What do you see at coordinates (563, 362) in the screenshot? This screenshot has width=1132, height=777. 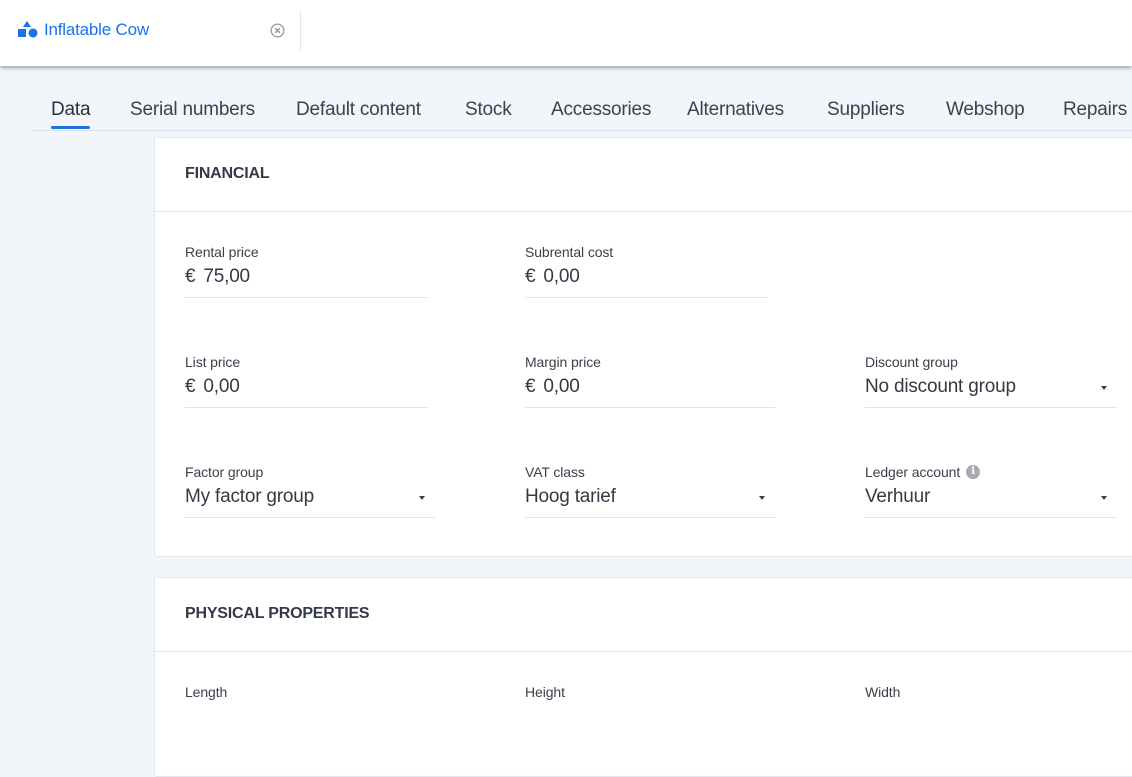 I see `margin-price-label: Margin price` at bounding box center [563, 362].